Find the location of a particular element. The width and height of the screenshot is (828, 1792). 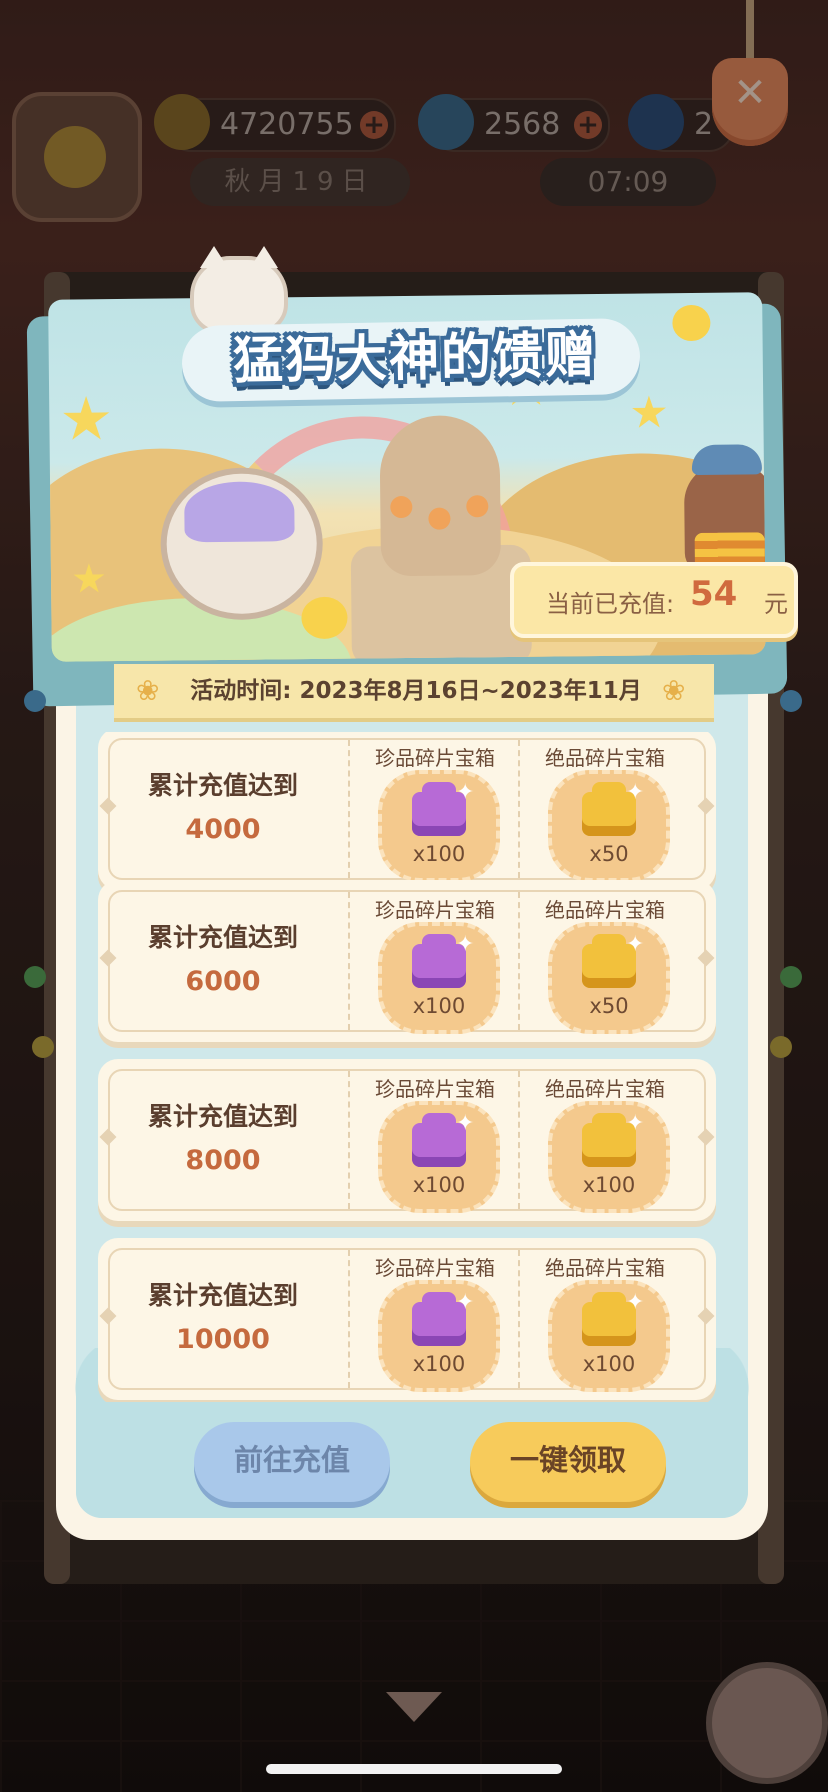

claim-all-button: 一键领取 is located at coordinates (568, 1462).